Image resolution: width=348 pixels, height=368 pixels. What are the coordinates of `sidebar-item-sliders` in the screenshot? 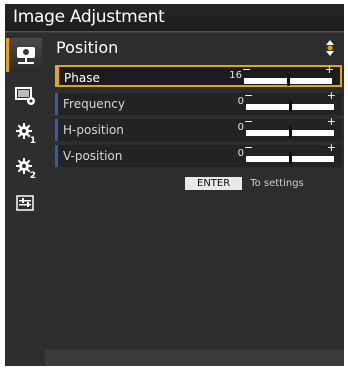 It's located at (24, 203).